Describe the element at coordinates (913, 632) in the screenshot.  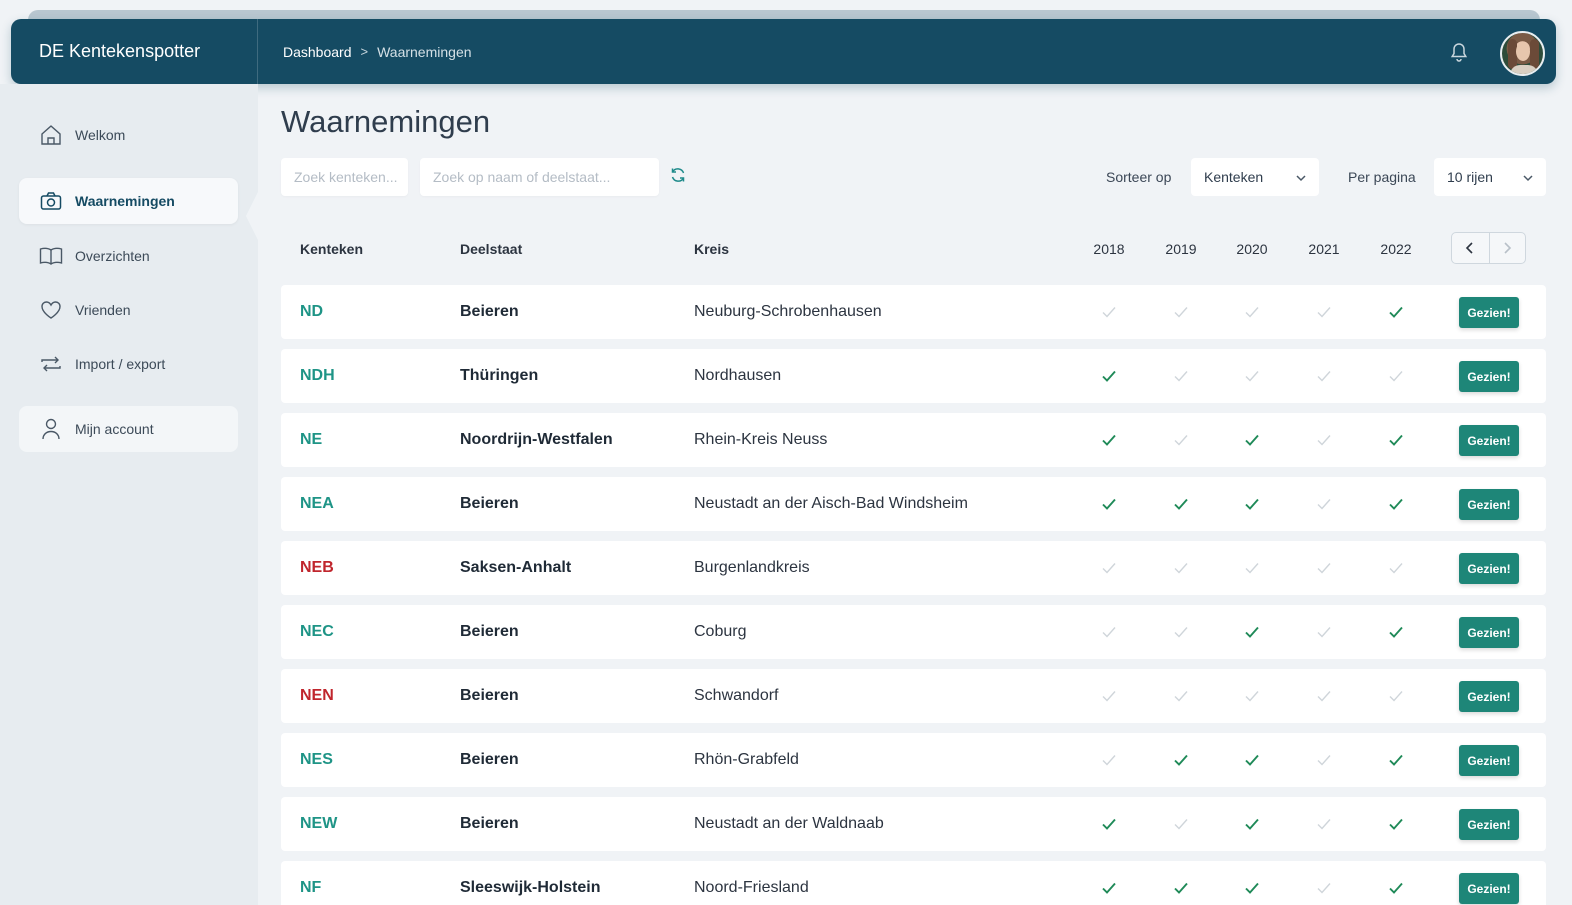
I see `table-row: NEC Beieren Coburg Gezien!` at that location.